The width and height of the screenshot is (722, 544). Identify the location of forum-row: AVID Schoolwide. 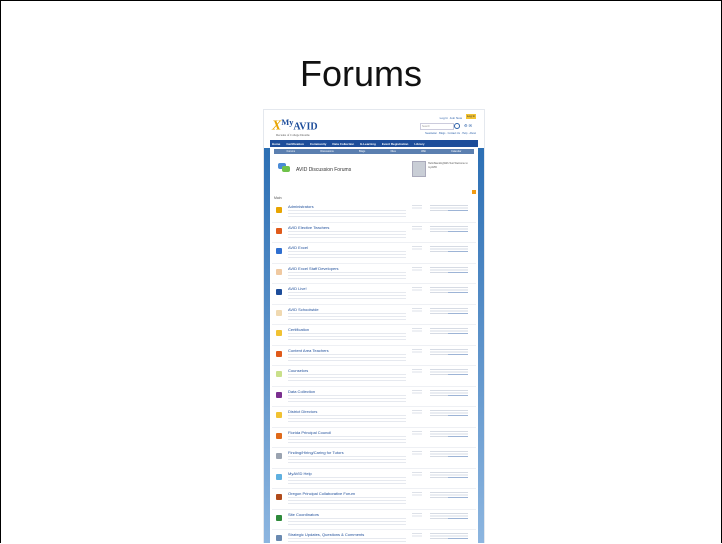
(374, 315).